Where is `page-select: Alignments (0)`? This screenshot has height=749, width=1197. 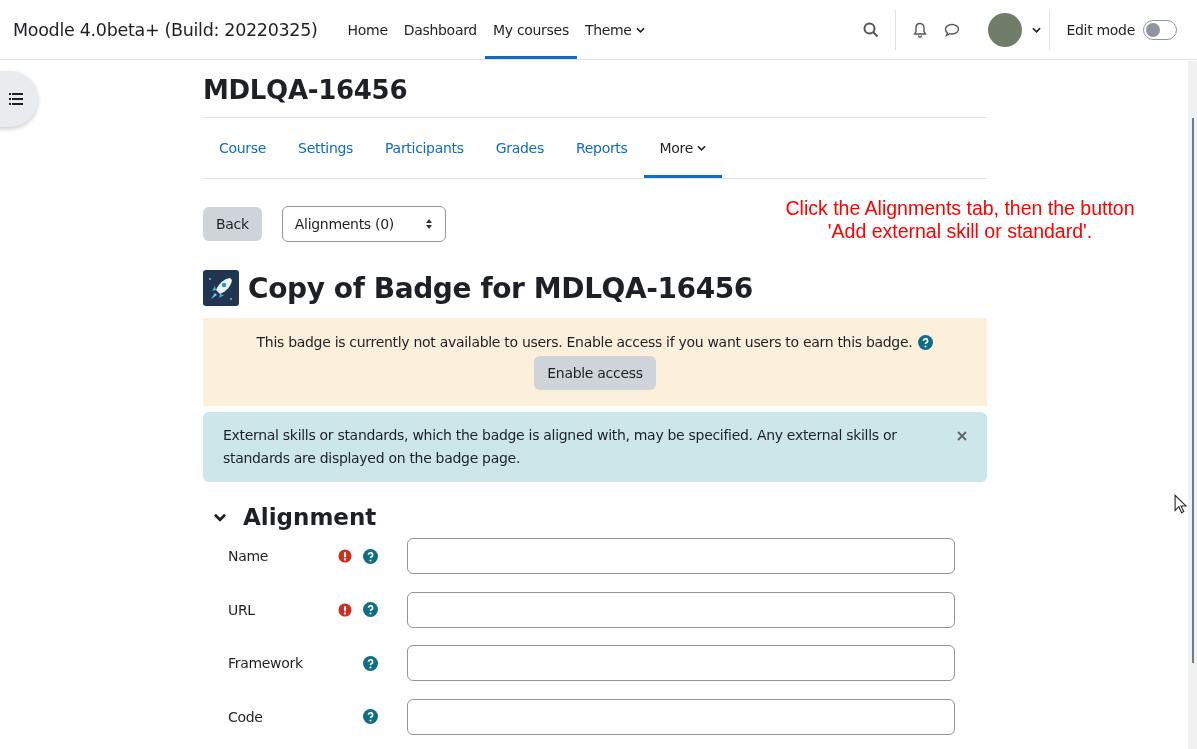 page-select: Alignments (0) is located at coordinates (363, 224).